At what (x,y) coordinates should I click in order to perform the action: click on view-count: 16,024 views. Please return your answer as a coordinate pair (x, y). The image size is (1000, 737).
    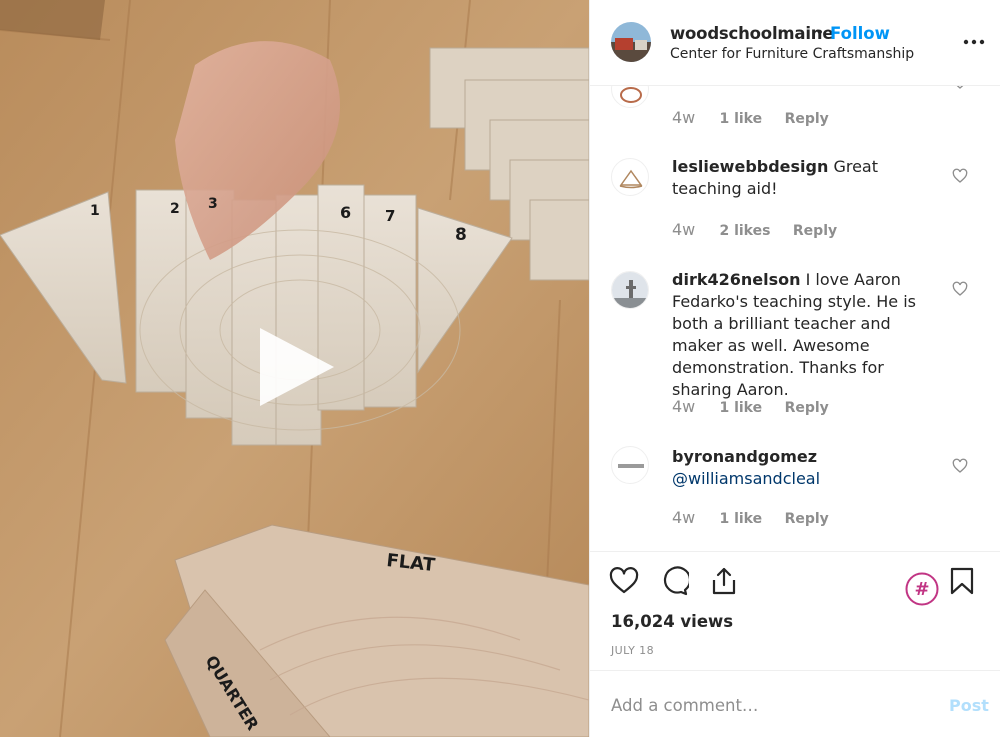
    Looking at the image, I should click on (672, 621).